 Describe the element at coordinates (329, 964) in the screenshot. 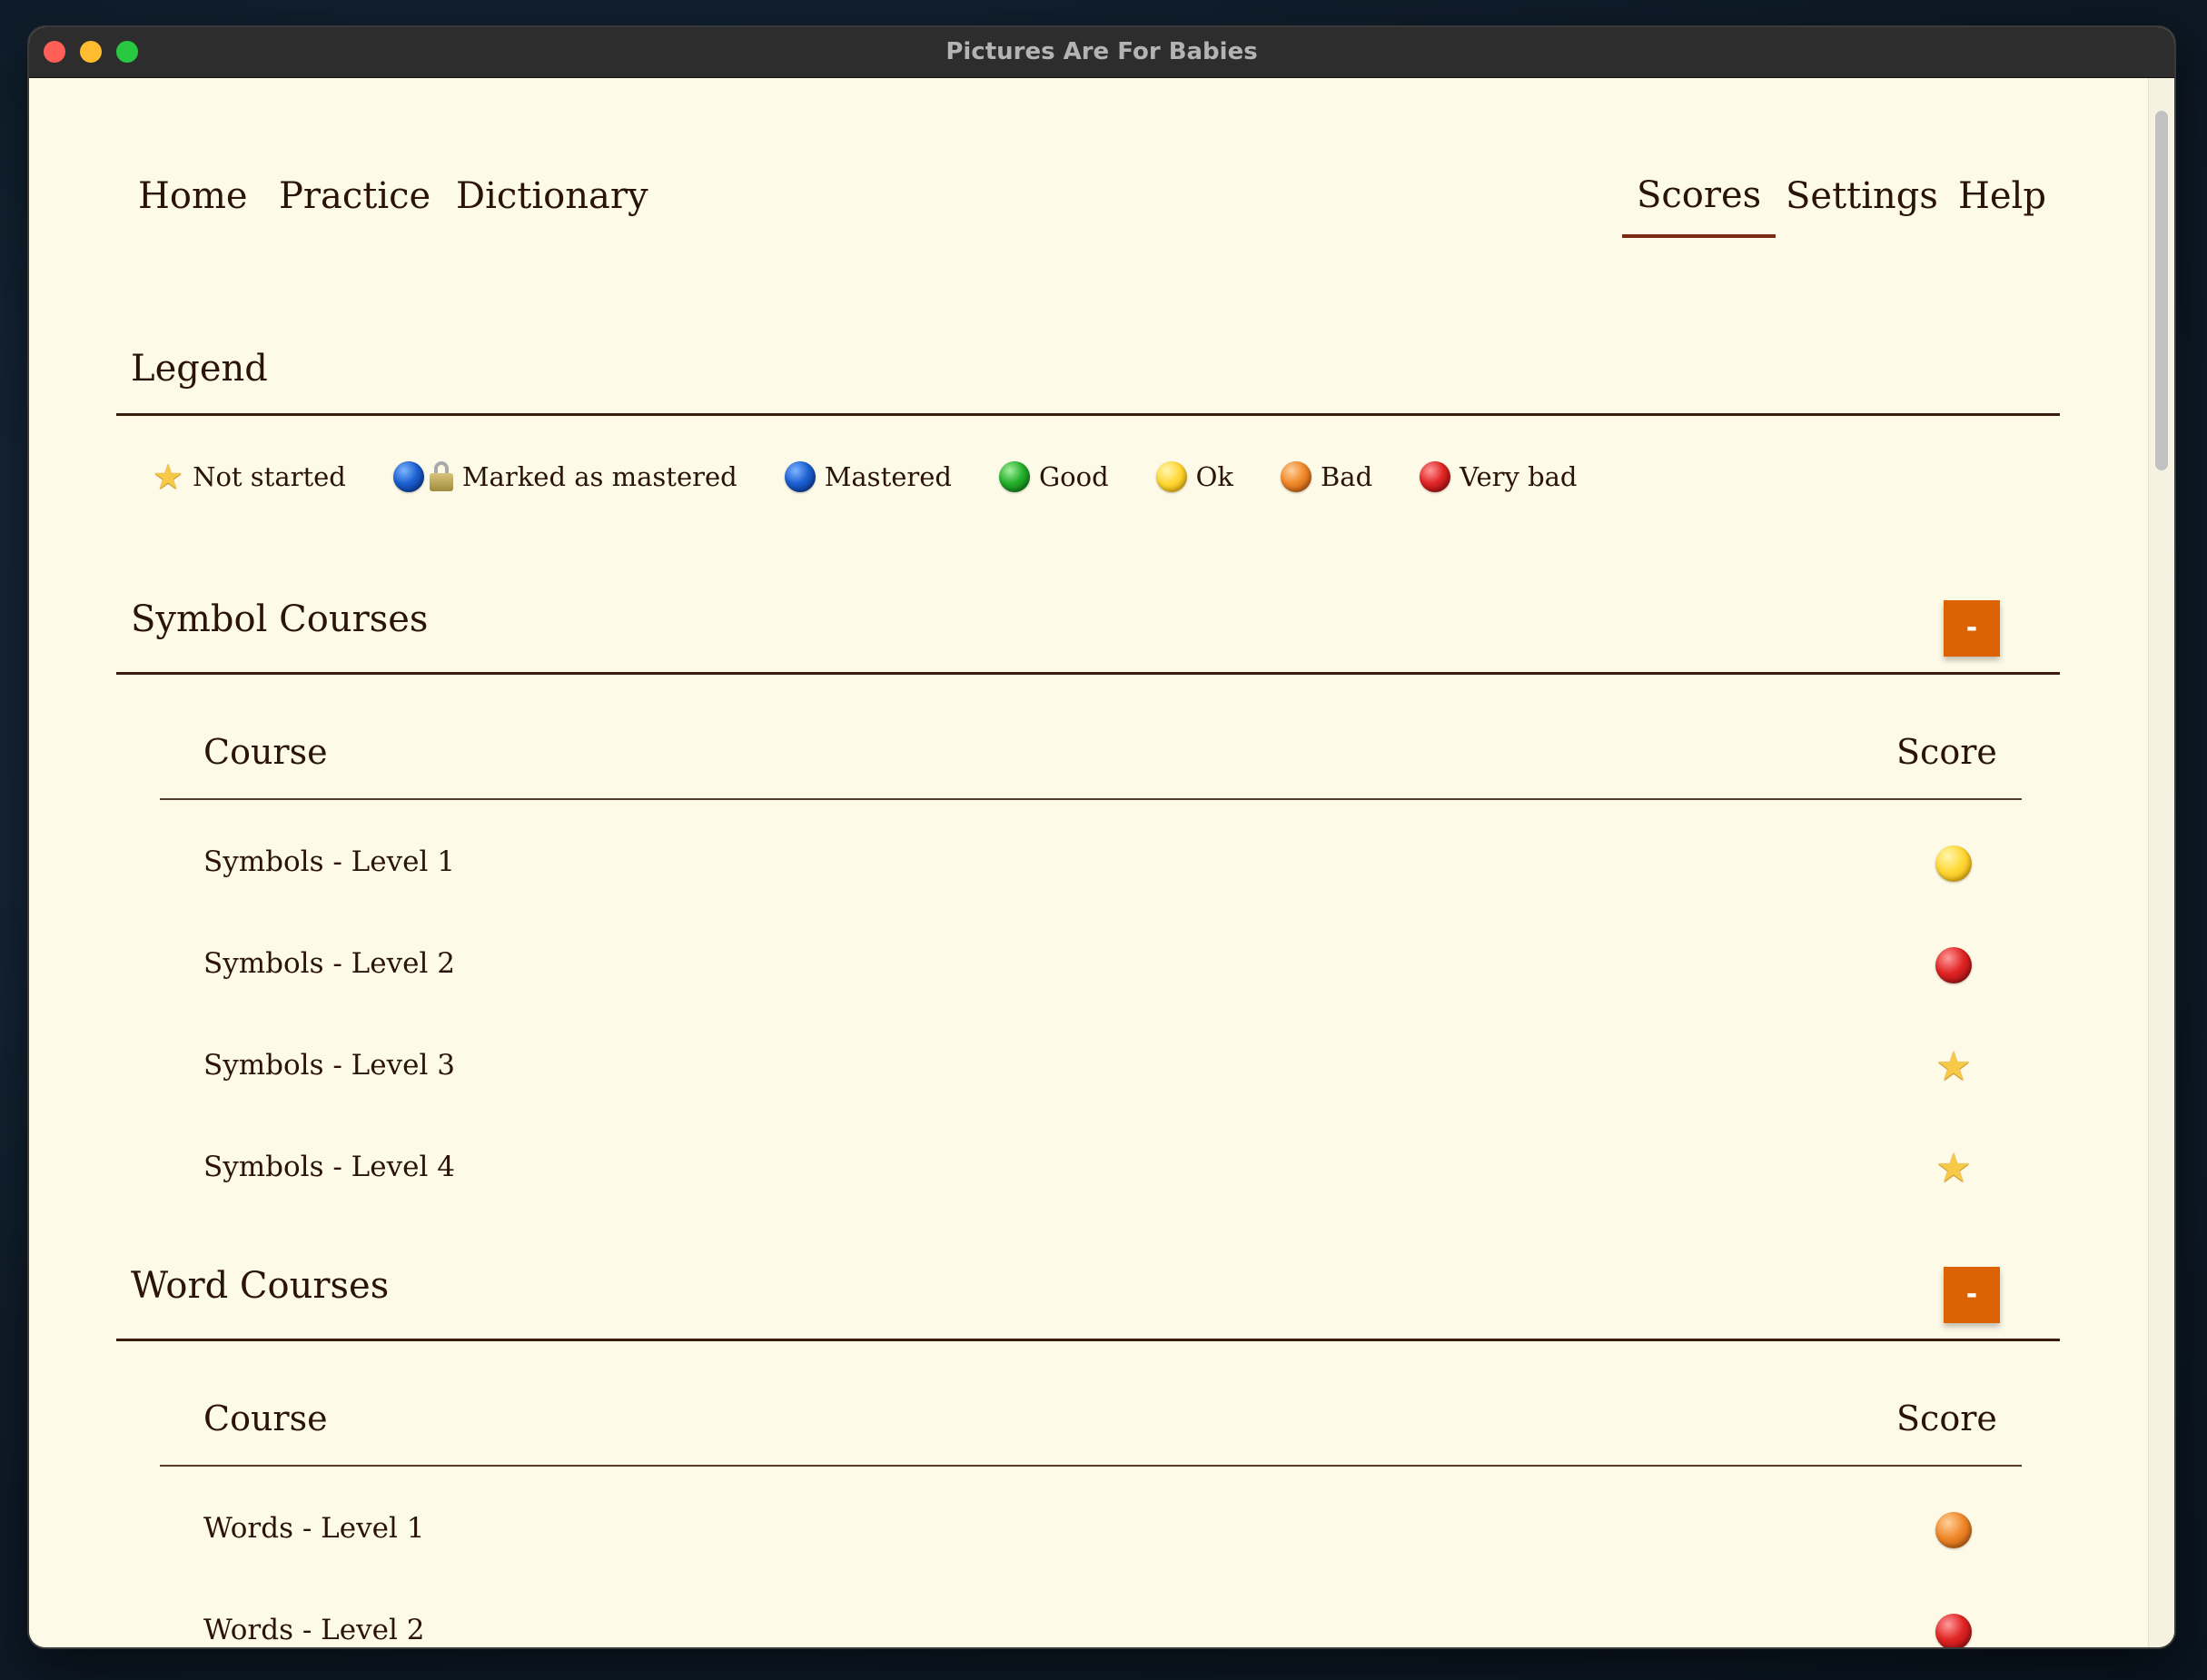

I see `course-name: Symbols - Level 2` at that location.